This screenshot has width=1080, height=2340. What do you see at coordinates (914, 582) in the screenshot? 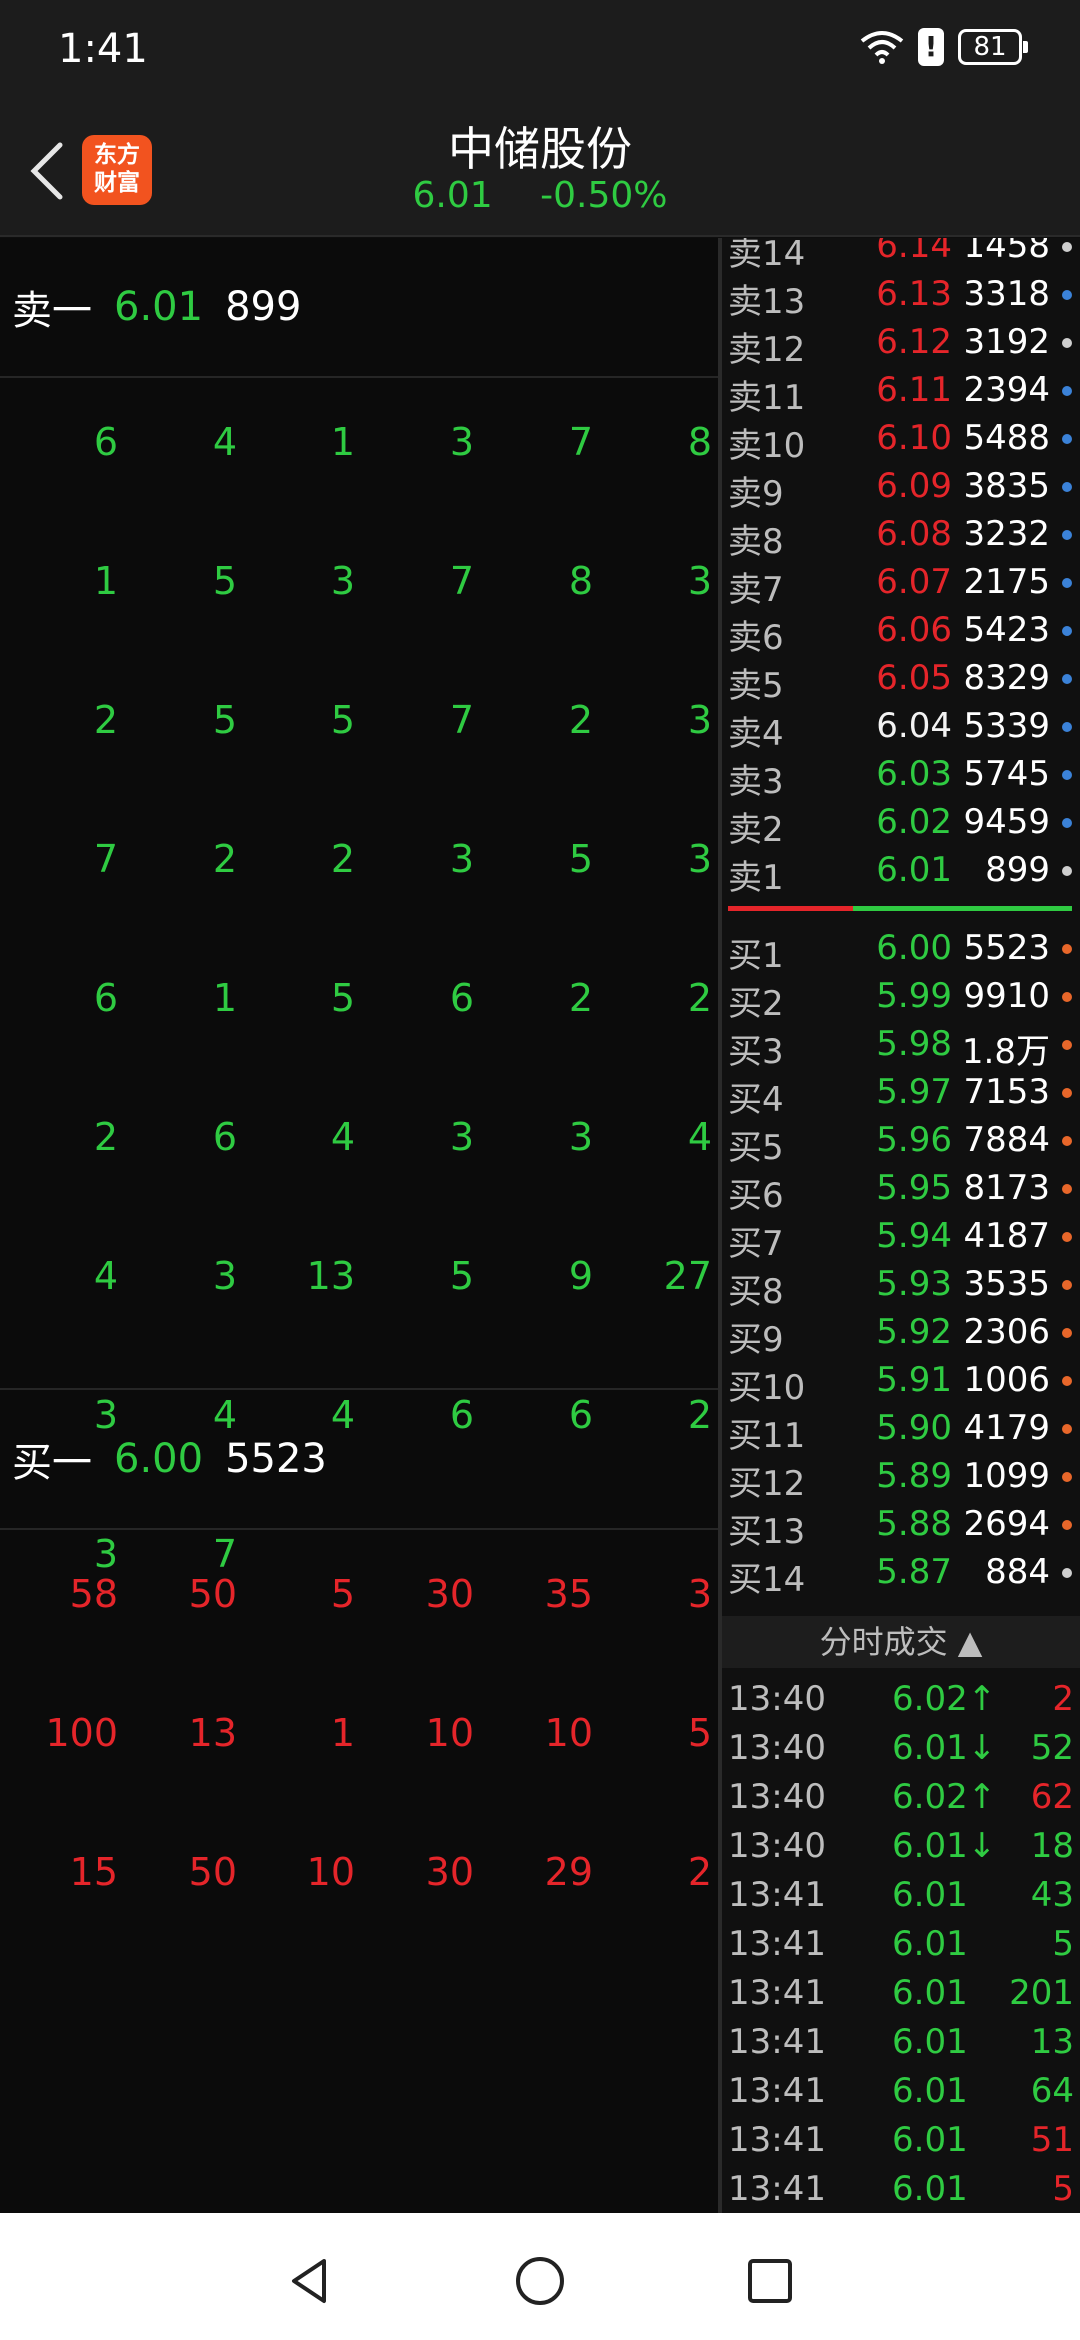
I see `level-price: 6.07` at bounding box center [914, 582].